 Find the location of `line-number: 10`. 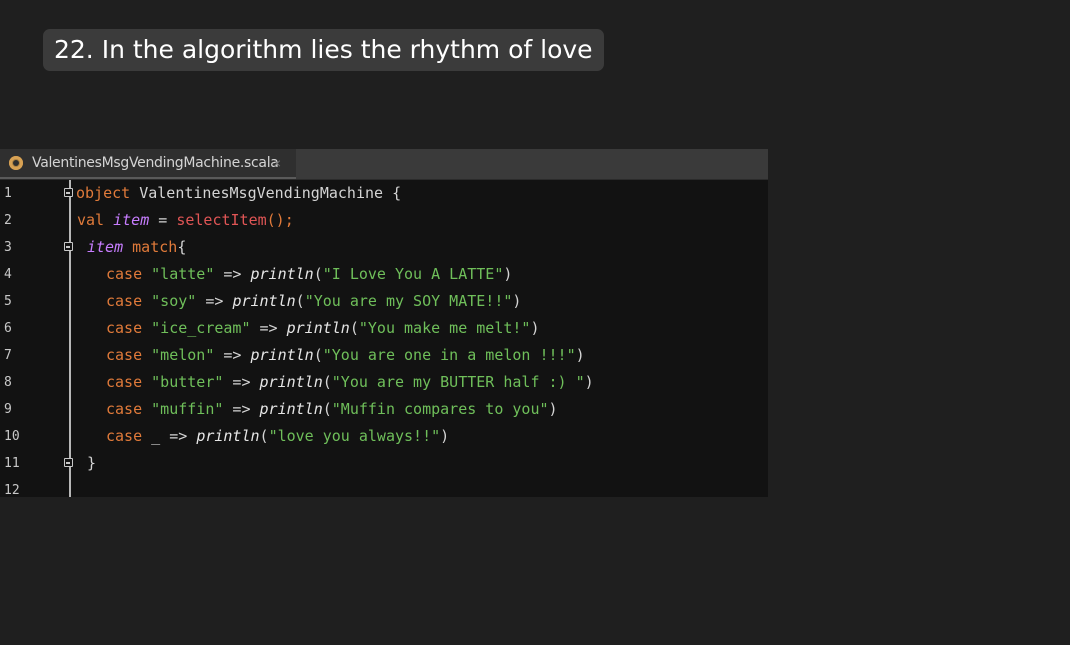

line-number: 10 is located at coordinates (12, 436).